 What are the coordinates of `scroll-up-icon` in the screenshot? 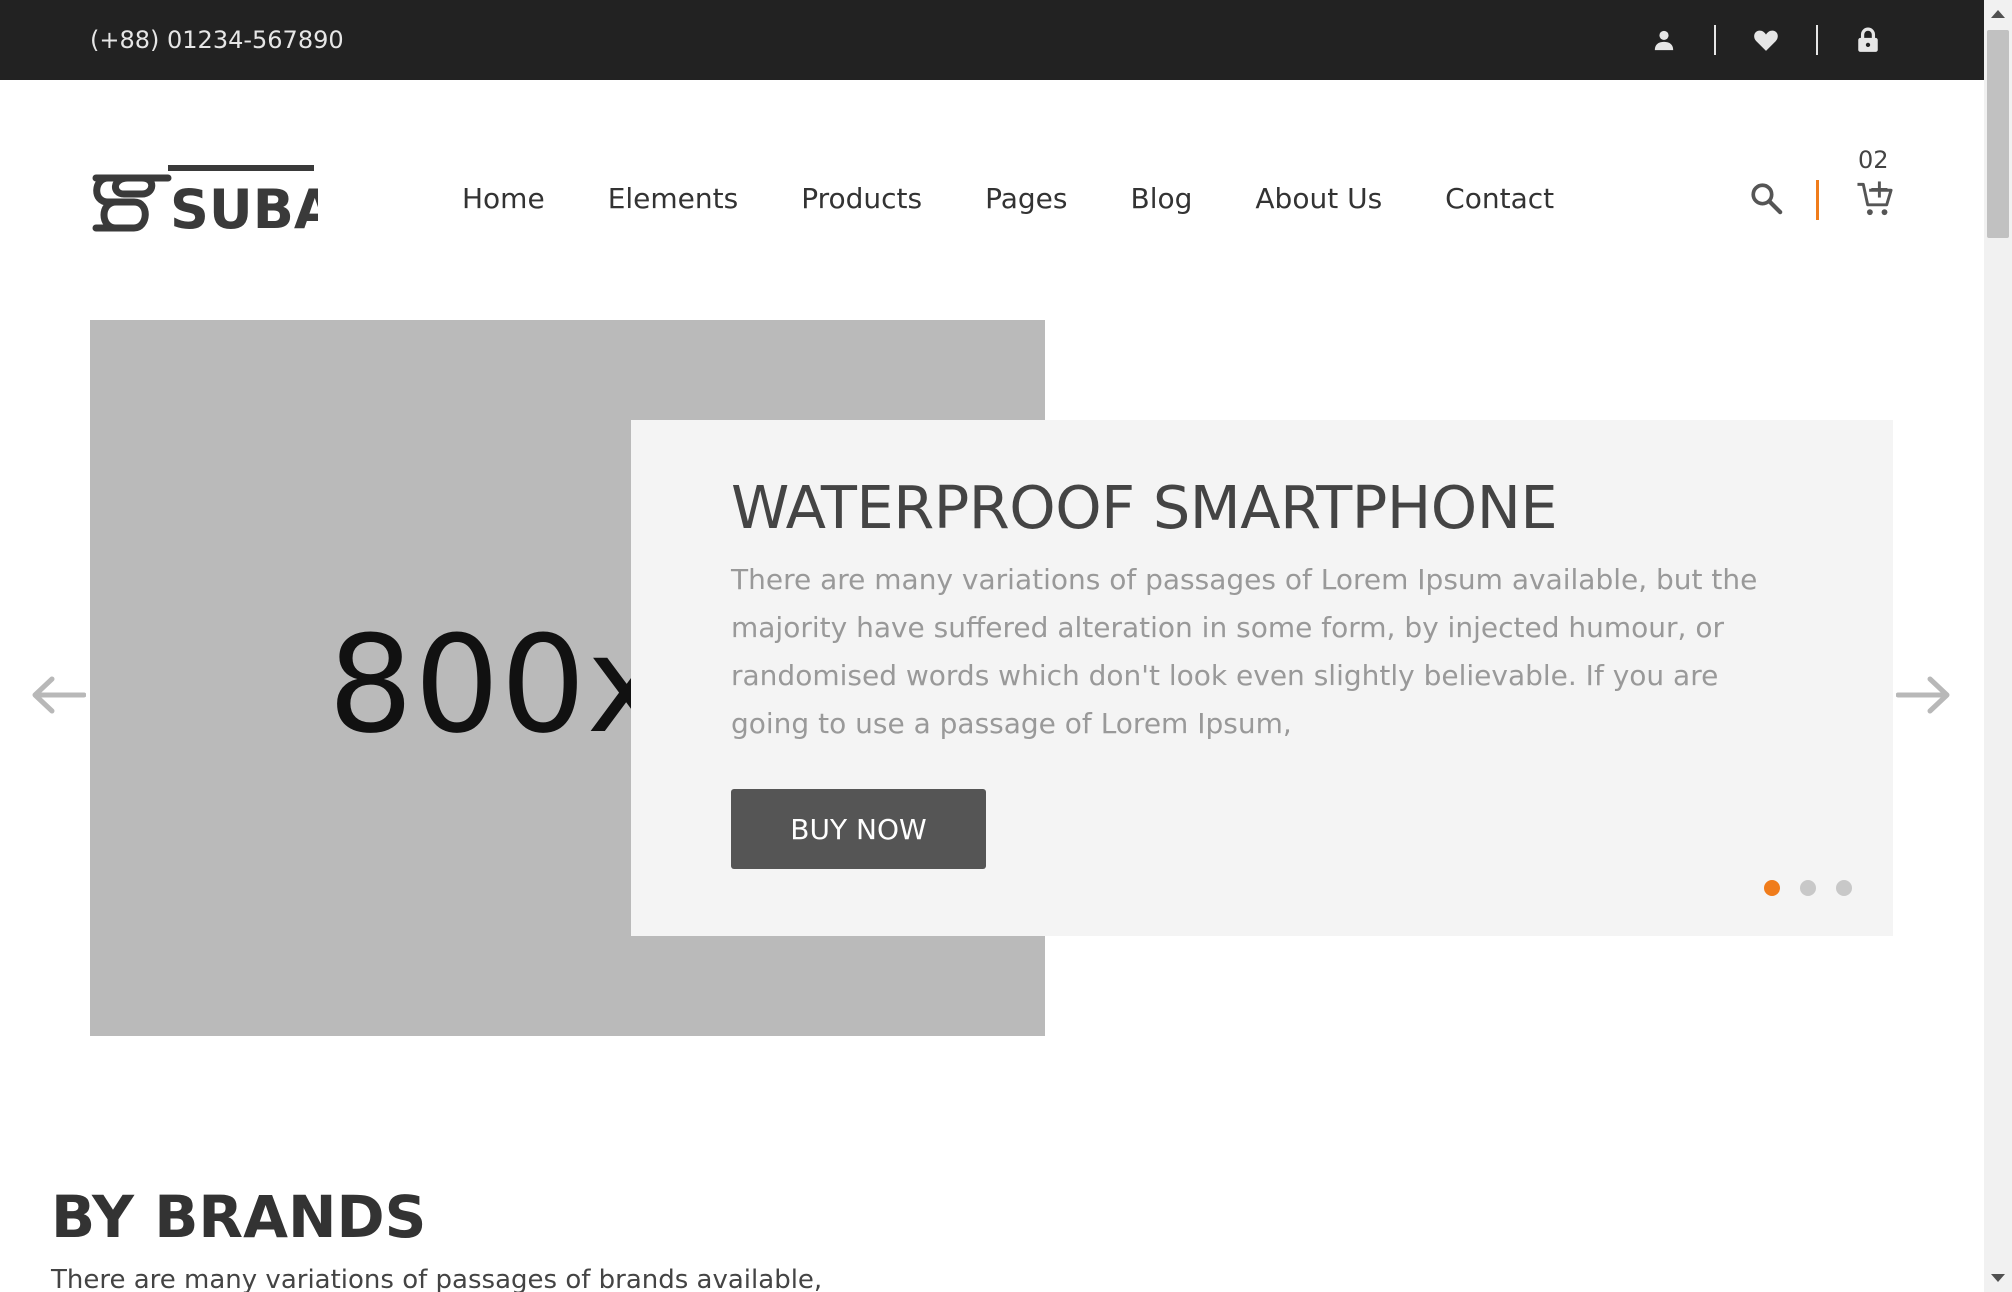 It's located at (1998, 14).